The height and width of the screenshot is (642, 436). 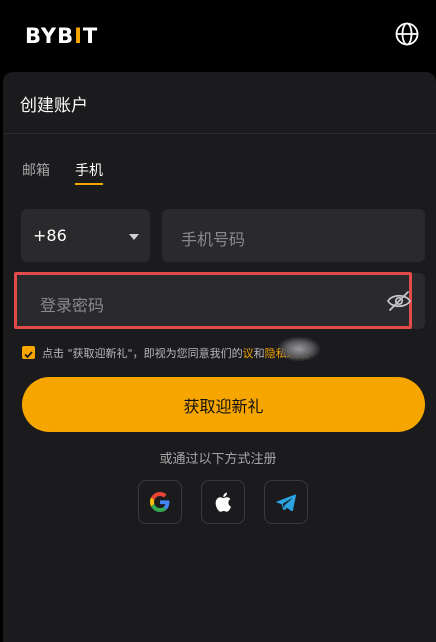 I want to click on top-bar: BYBIT, so click(x=218, y=36).